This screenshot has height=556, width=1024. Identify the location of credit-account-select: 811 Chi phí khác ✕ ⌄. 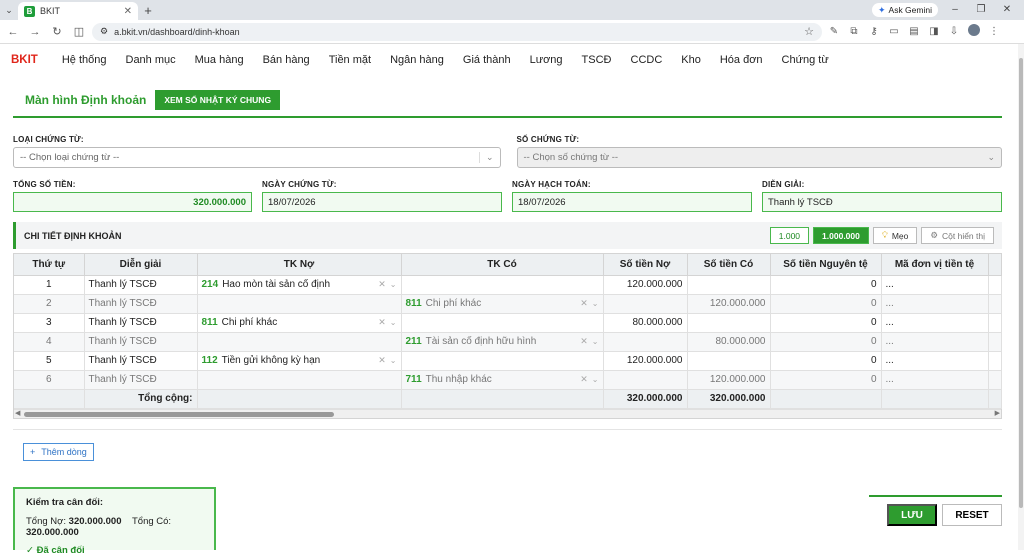
(502, 303).